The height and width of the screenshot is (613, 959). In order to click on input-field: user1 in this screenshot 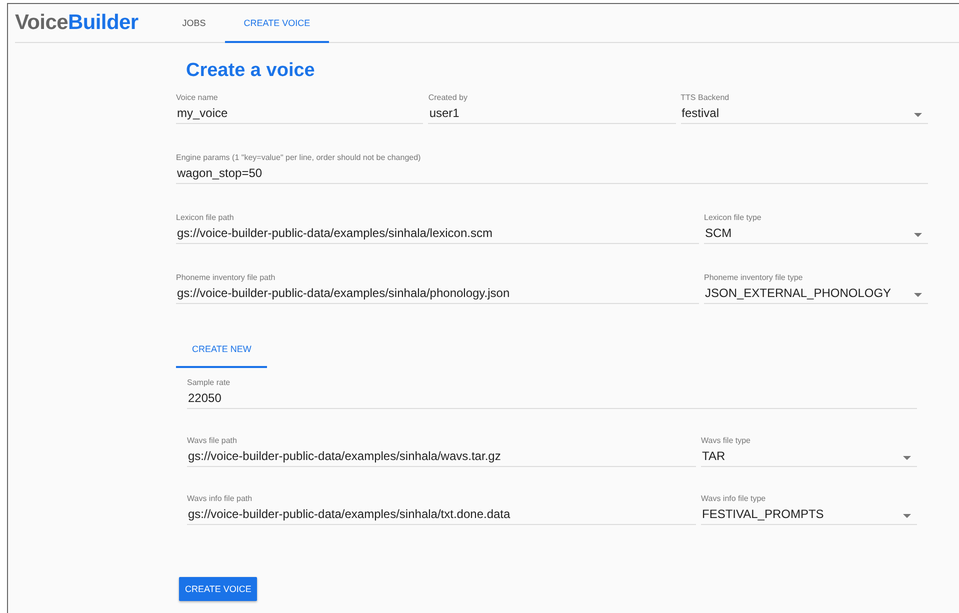, I will do `click(552, 115)`.